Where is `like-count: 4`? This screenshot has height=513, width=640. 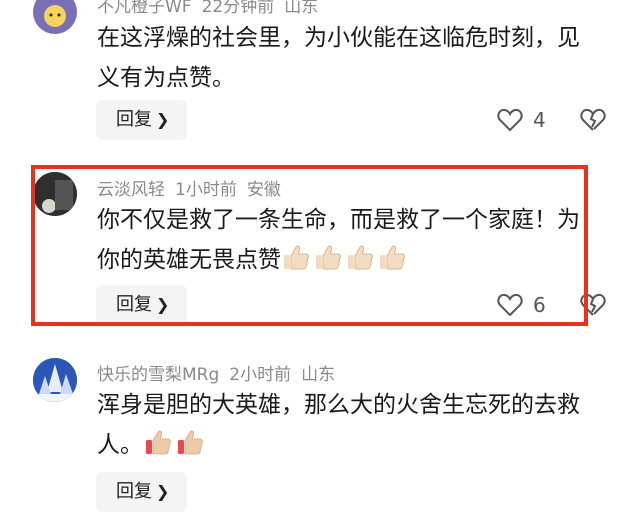 like-count: 4 is located at coordinates (539, 120).